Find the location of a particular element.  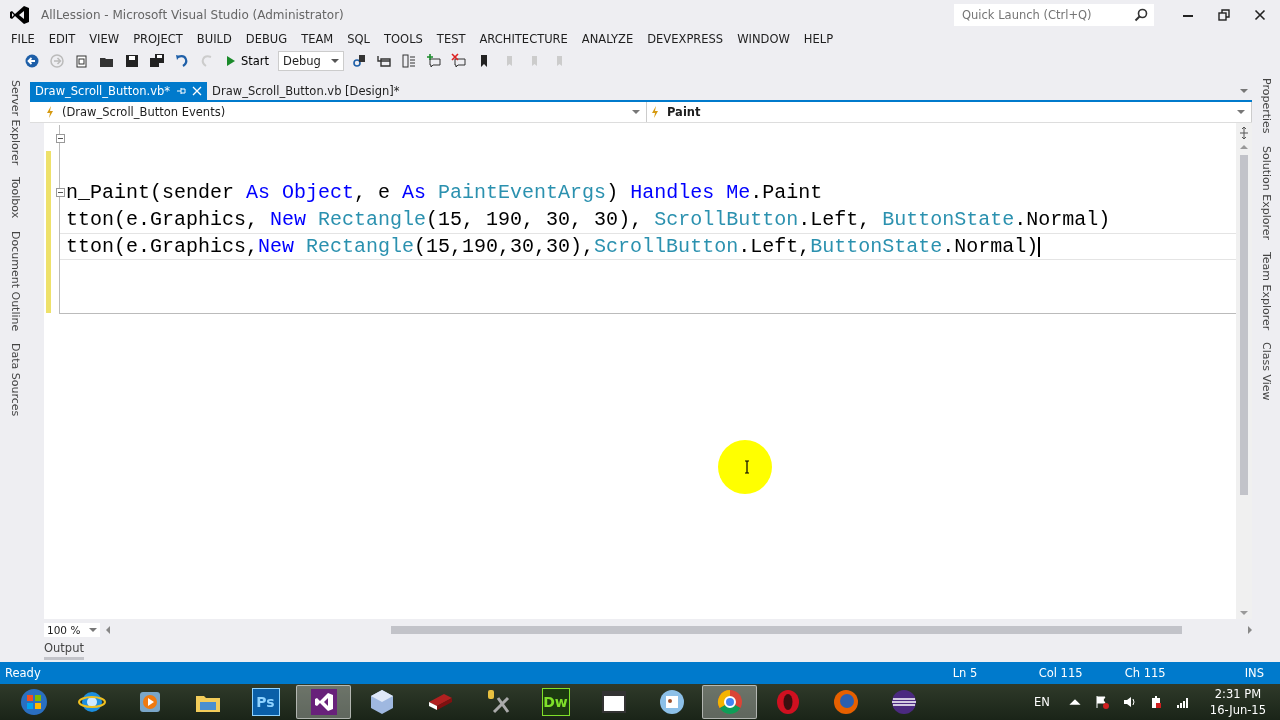

save-all-icon is located at coordinates (157, 61).